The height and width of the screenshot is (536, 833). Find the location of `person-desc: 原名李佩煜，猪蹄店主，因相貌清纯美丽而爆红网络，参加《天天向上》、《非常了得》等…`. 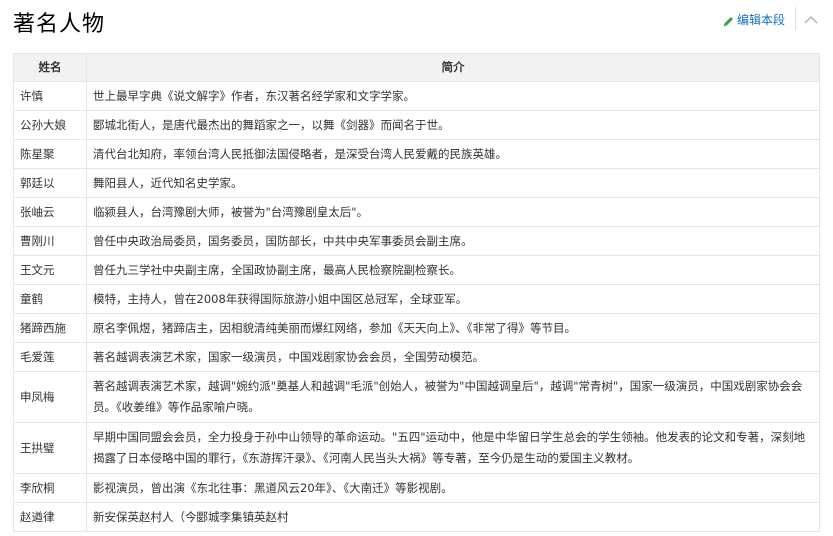

person-desc: 原名李佩煜，猪蹄店主，因相貌清纯美丽而爆红网络，参加《天天向上》、《非常了得》等… is located at coordinates (453, 328).